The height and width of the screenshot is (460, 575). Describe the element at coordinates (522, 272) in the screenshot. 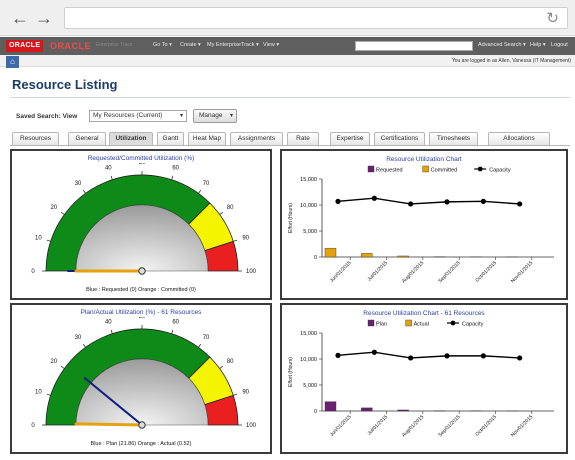

I see `x-tick-label: Nov/01/2015` at that location.